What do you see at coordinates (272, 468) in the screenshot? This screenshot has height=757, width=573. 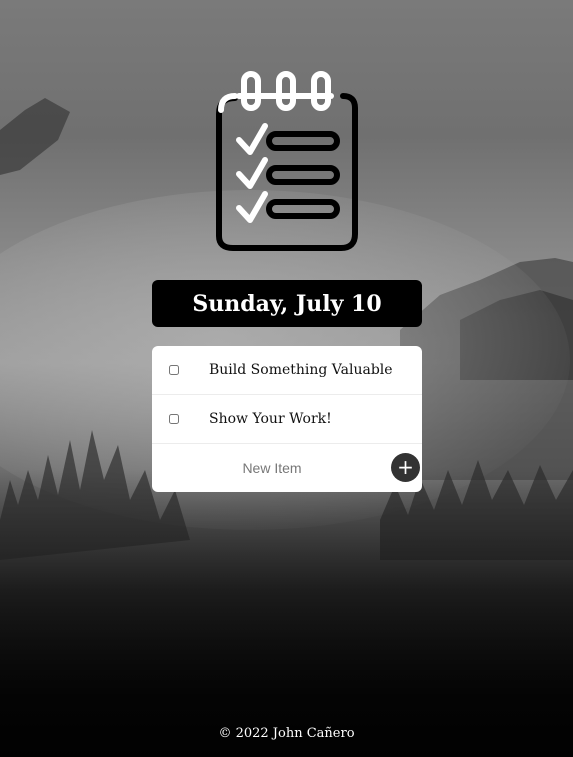 I see `new-item-input` at bounding box center [272, 468].